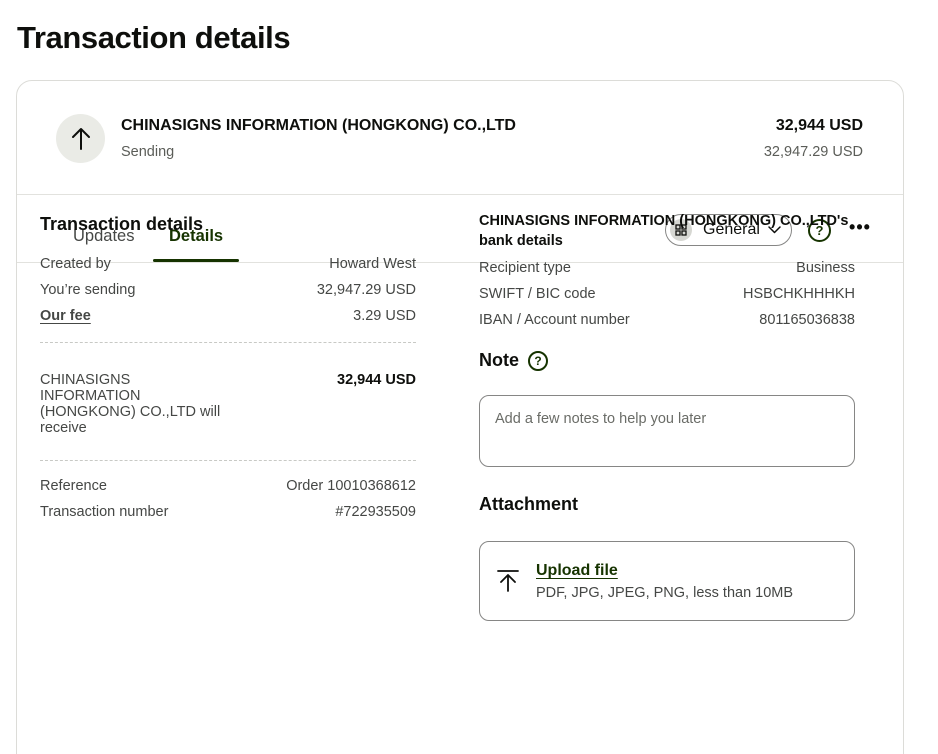 Image resolution: width=938 pixels, height=754 pixels. I want to click on bank-value: 801165036838, so click(807, 320).